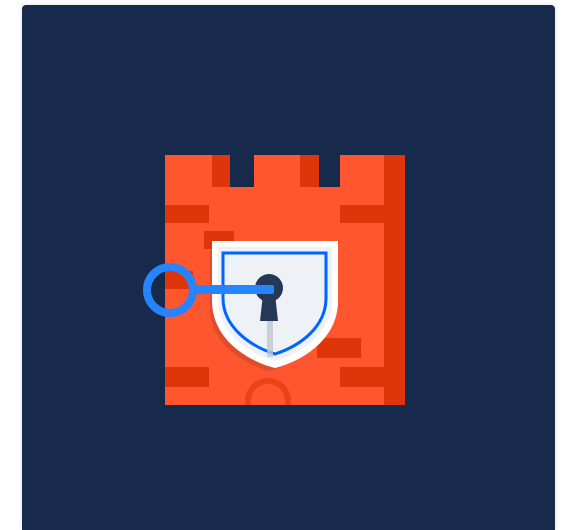 The height and width of the screenshot is (530, 570). Describe the element at coordinates (233, 289) in the screenshot. I see `key-shaft` at that location.